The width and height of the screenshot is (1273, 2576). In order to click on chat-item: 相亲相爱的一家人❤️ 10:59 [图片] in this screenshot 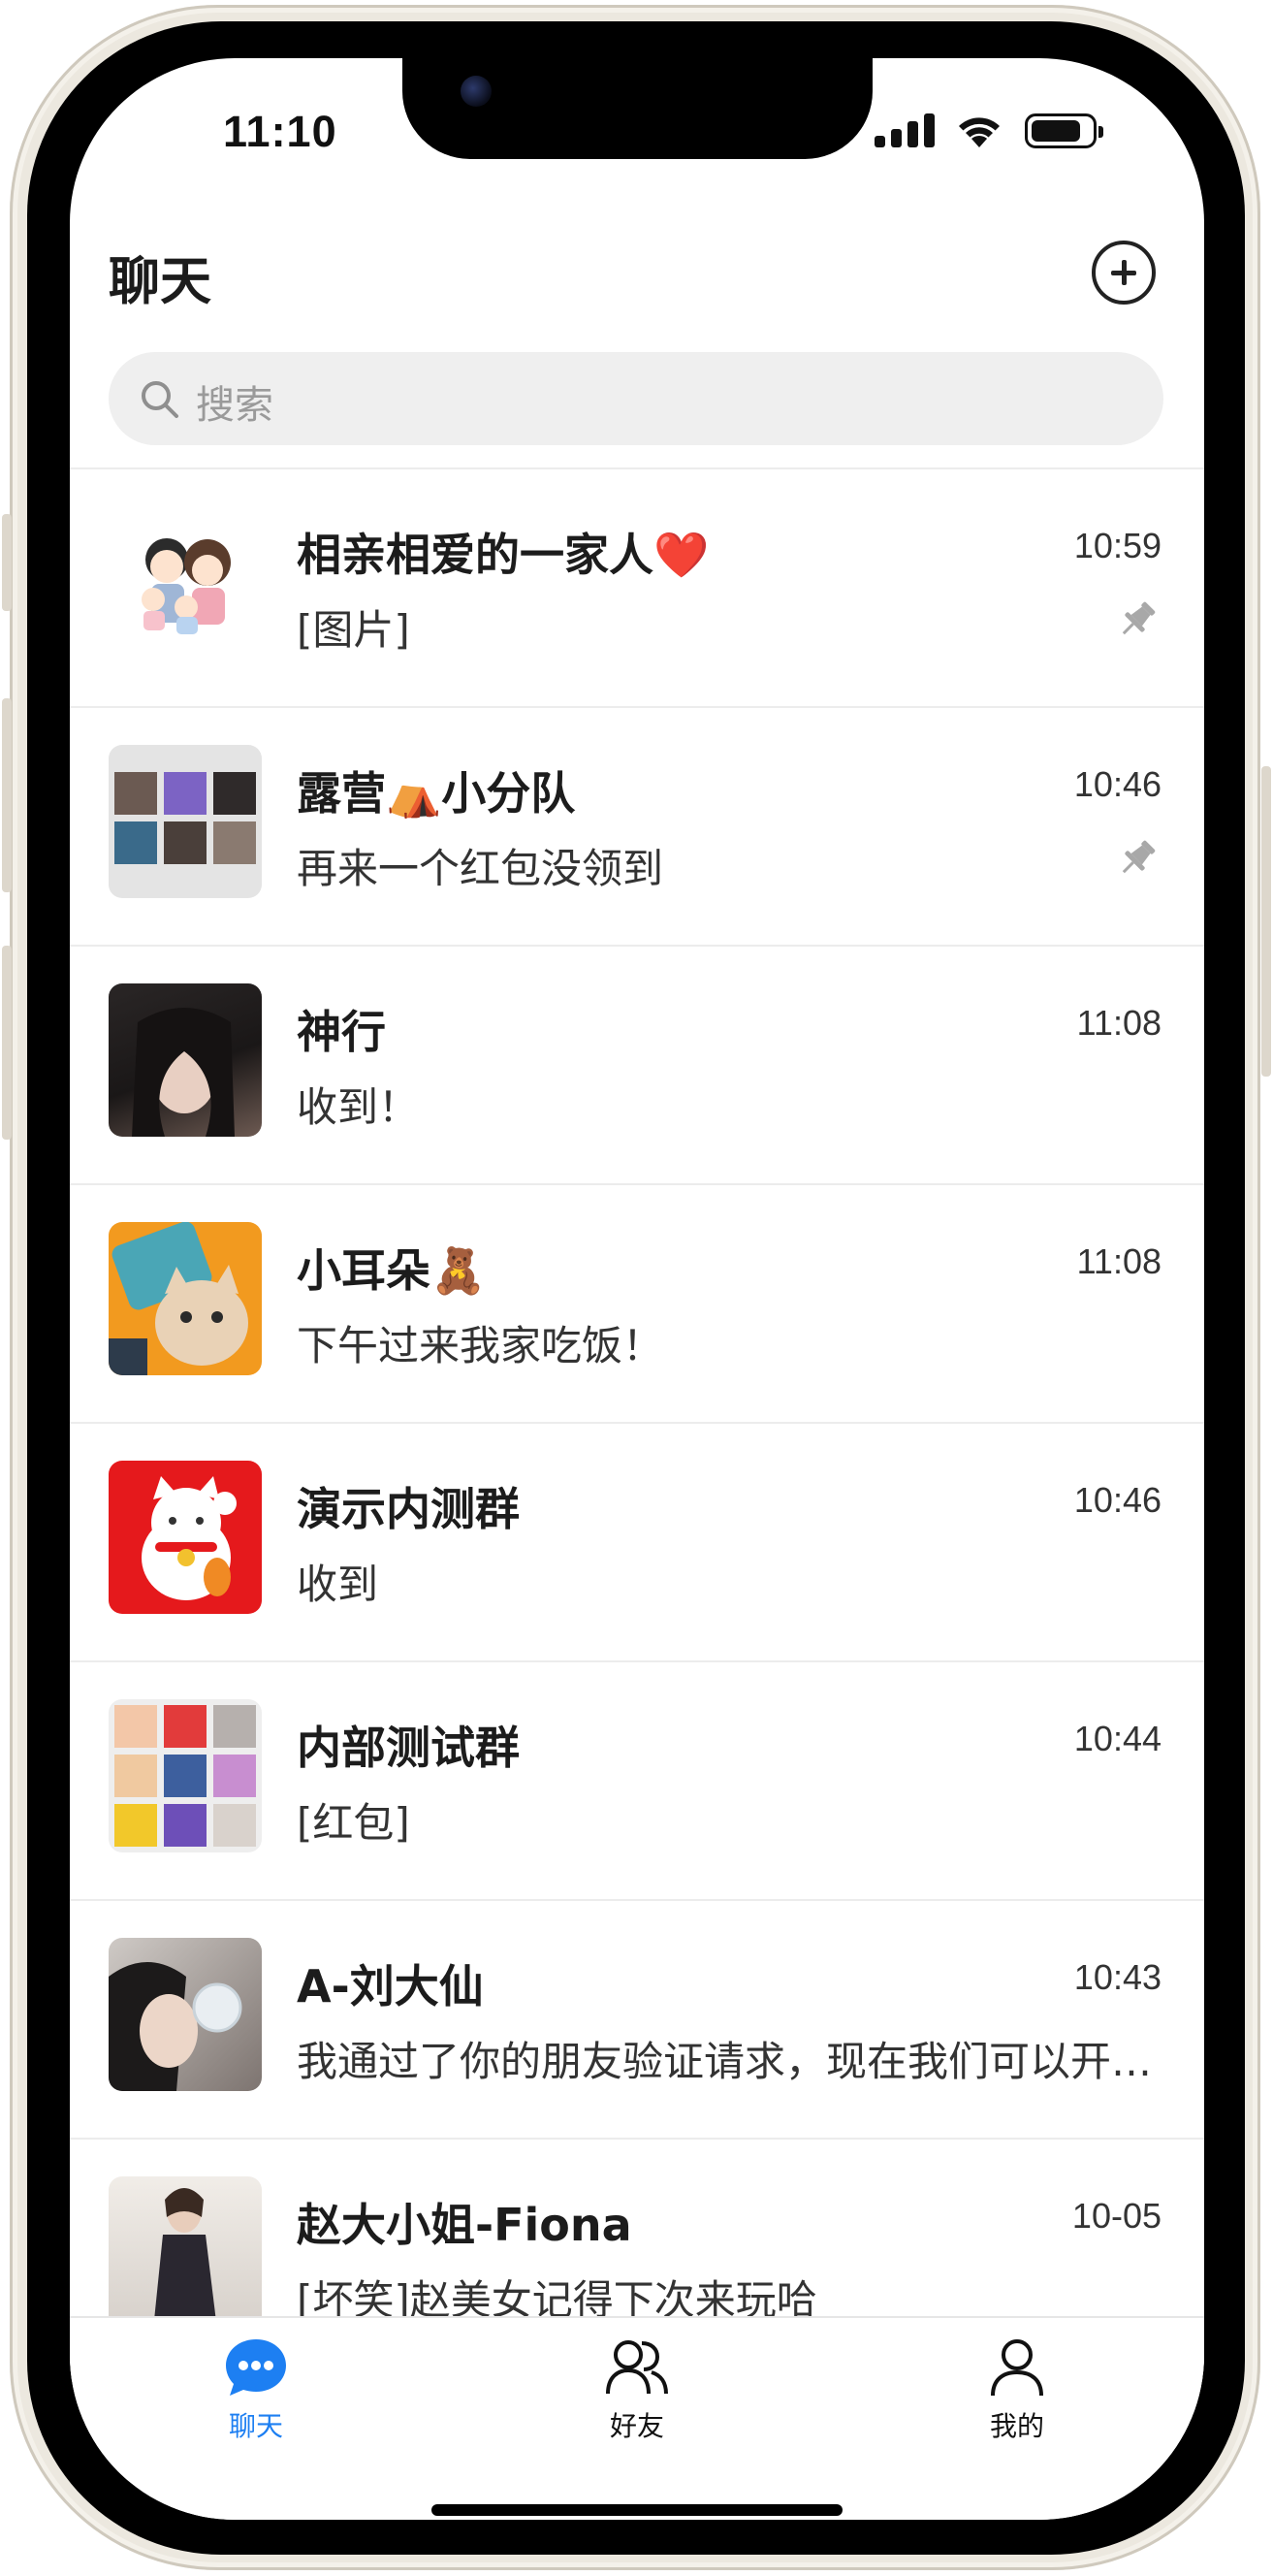, I will do `click(637, 588)`.